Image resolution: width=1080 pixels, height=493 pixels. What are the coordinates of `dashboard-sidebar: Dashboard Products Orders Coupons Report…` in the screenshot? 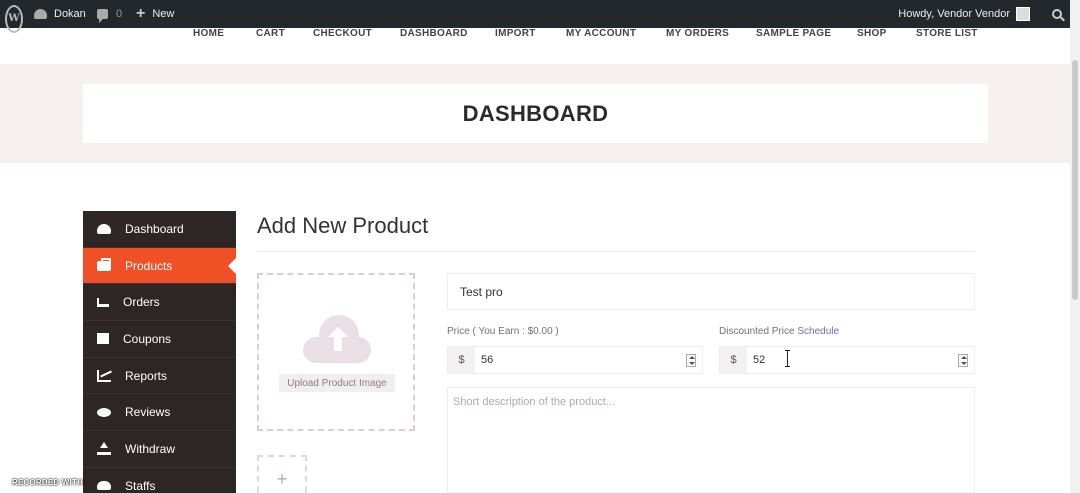 It's located at (159, 352).